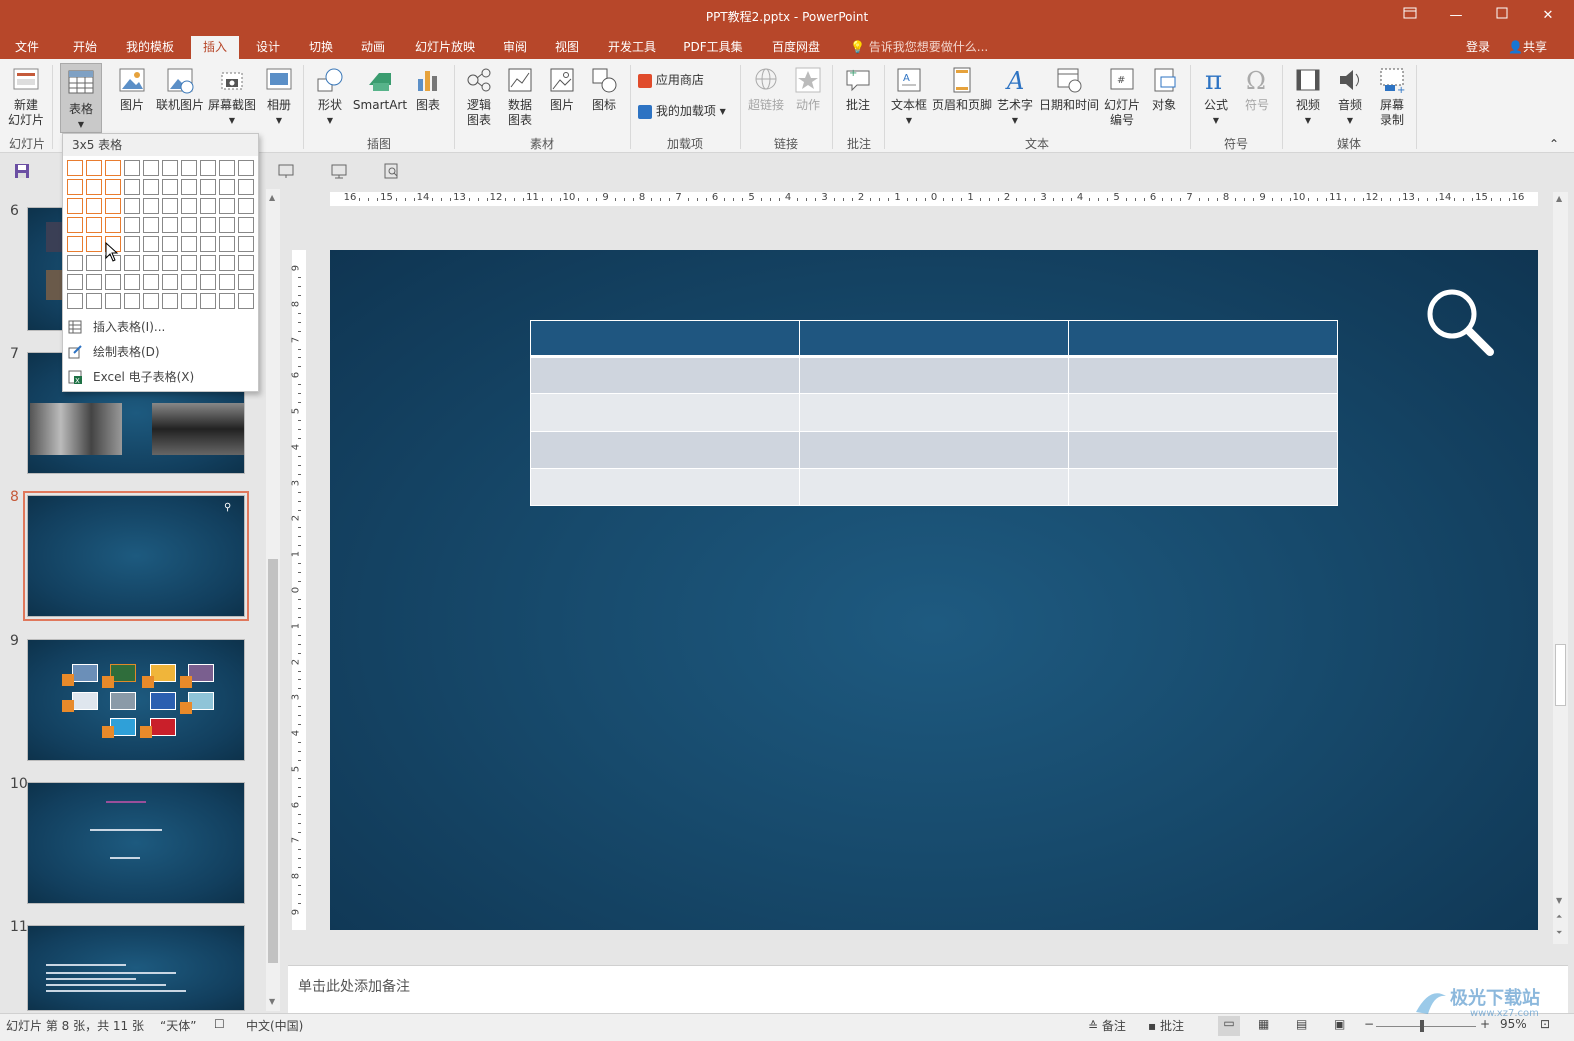 This screenshot has height=1041, width=1574. I want to click on ribbon-display-options-button, so click(1410, 16).